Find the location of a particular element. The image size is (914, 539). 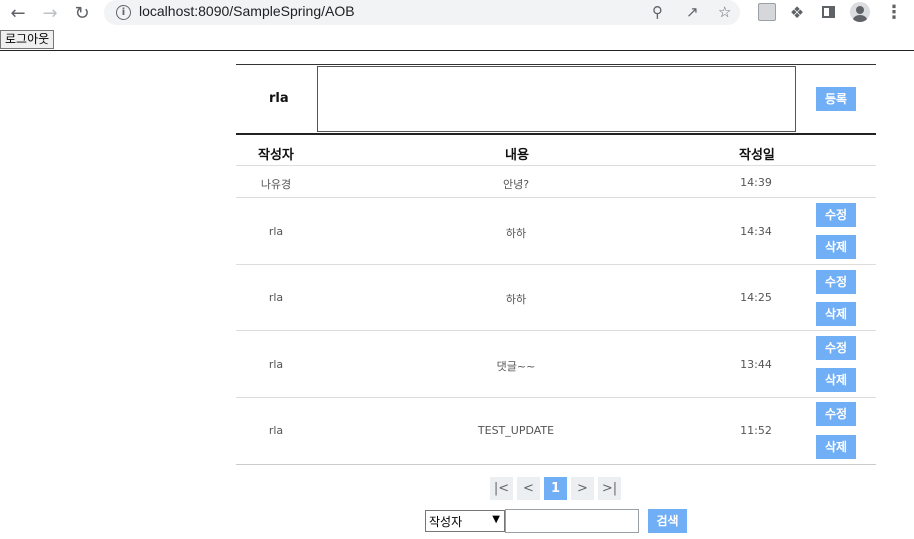

side-panel-icon is located at coordinates (828, 12).